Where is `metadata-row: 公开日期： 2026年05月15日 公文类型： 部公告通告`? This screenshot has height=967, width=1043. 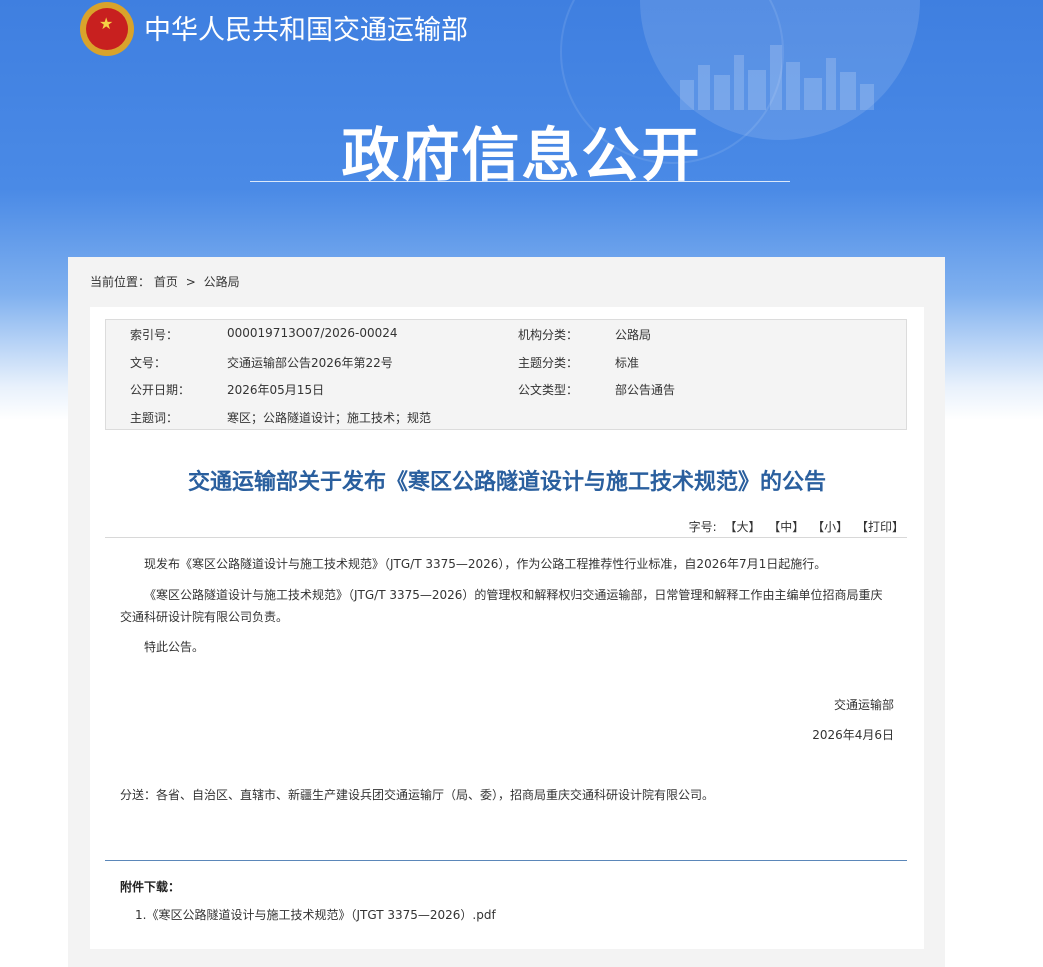 metadata-row: 公开日期： 2026年05月15日 公文类型： 部公告通告 is located at coordinates (506, 389).